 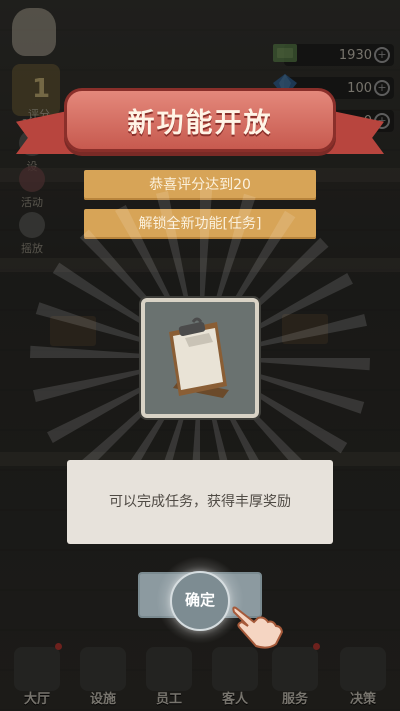 What do you see at coordinates (258, 627) in the screenshot?
I see `pointing-hand-icon` at bounding box center [258, 627].